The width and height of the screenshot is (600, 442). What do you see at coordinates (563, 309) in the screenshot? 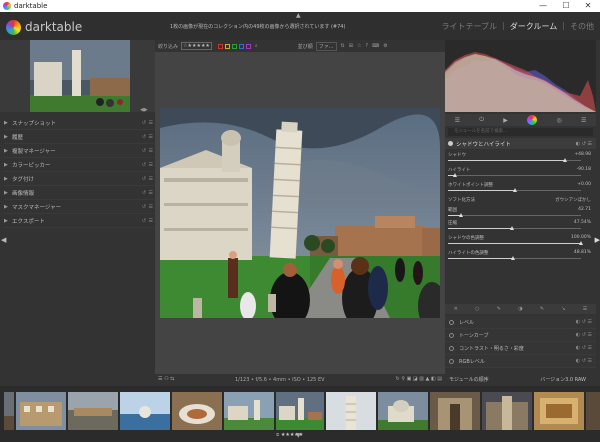
I see `blend-raster-icon: ↘` at bounding box center [563, 309].